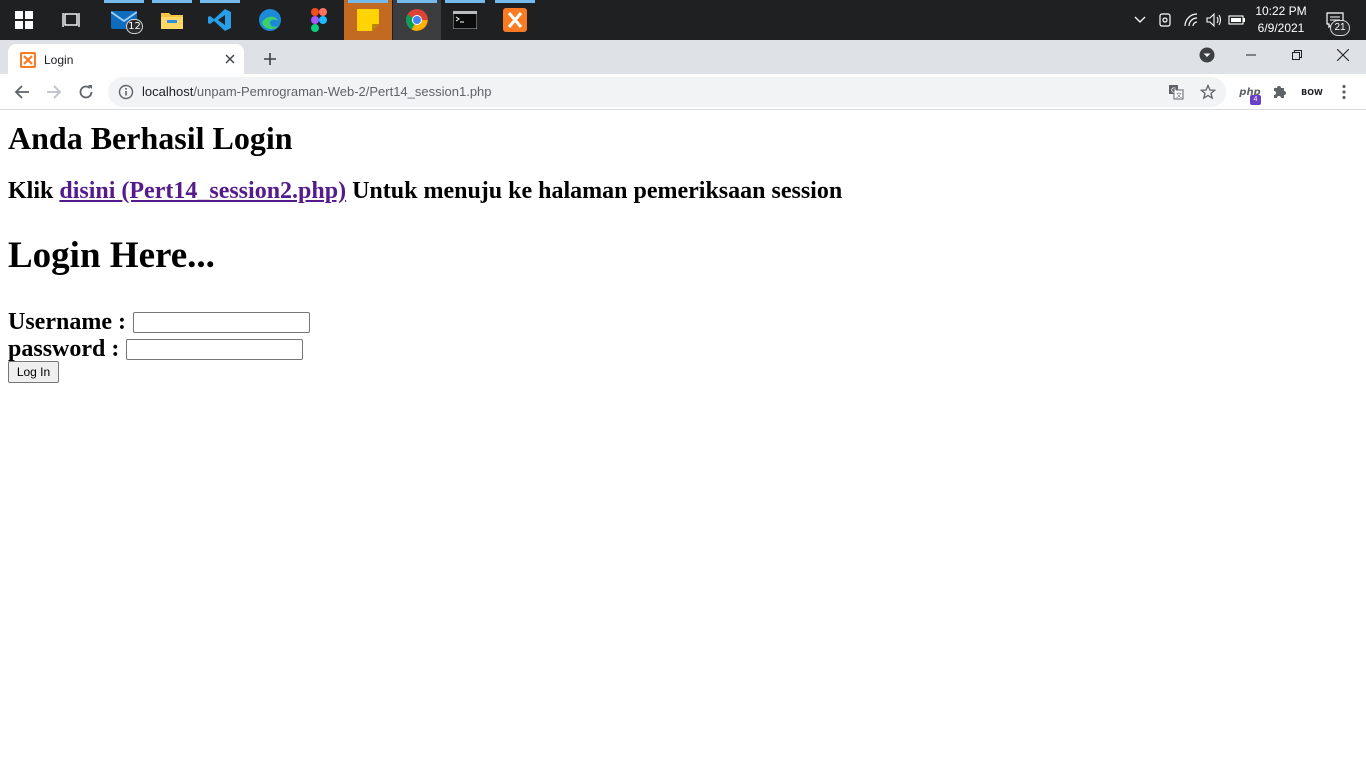 The image size is (1366, 768). I want to click on camera-icon, so click(1165, 20).